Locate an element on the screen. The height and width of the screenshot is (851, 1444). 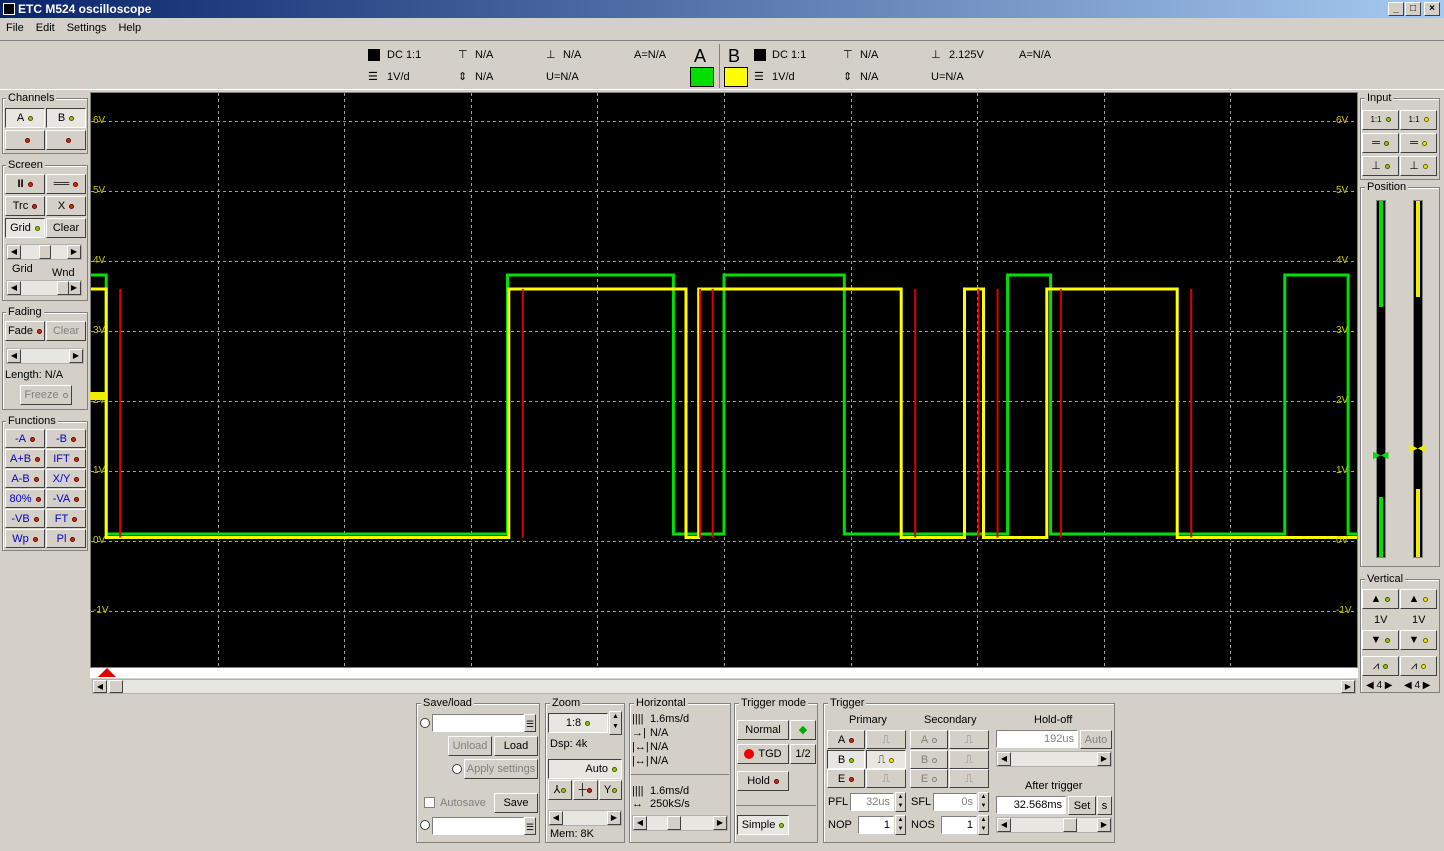
falling-edge-icon: ⎍ is located at coordinates (886, 759).